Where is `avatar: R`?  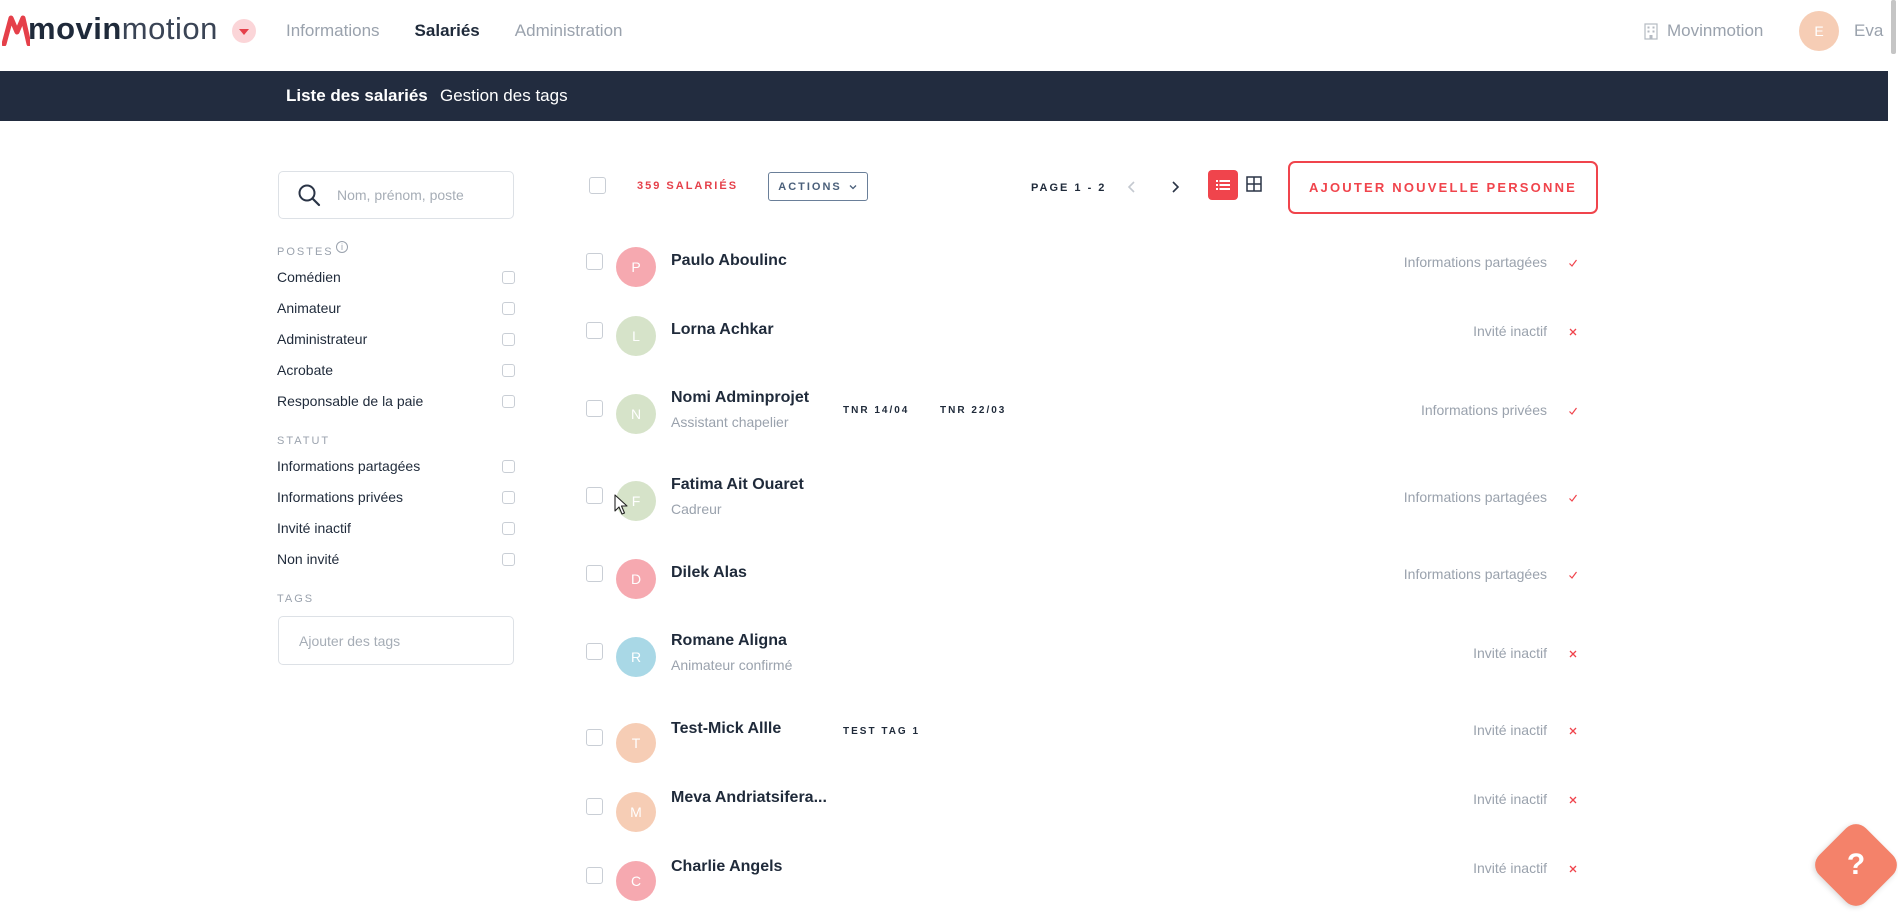
avatar: R is located at coordinates (636, 657).